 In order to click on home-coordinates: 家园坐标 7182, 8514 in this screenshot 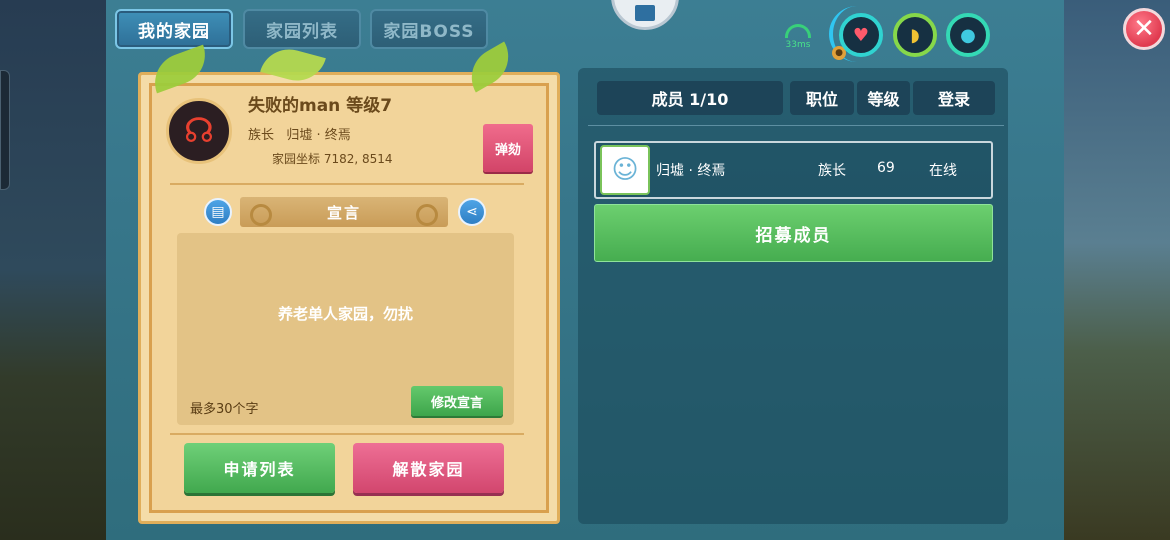, I will do `click(332, 159)`.